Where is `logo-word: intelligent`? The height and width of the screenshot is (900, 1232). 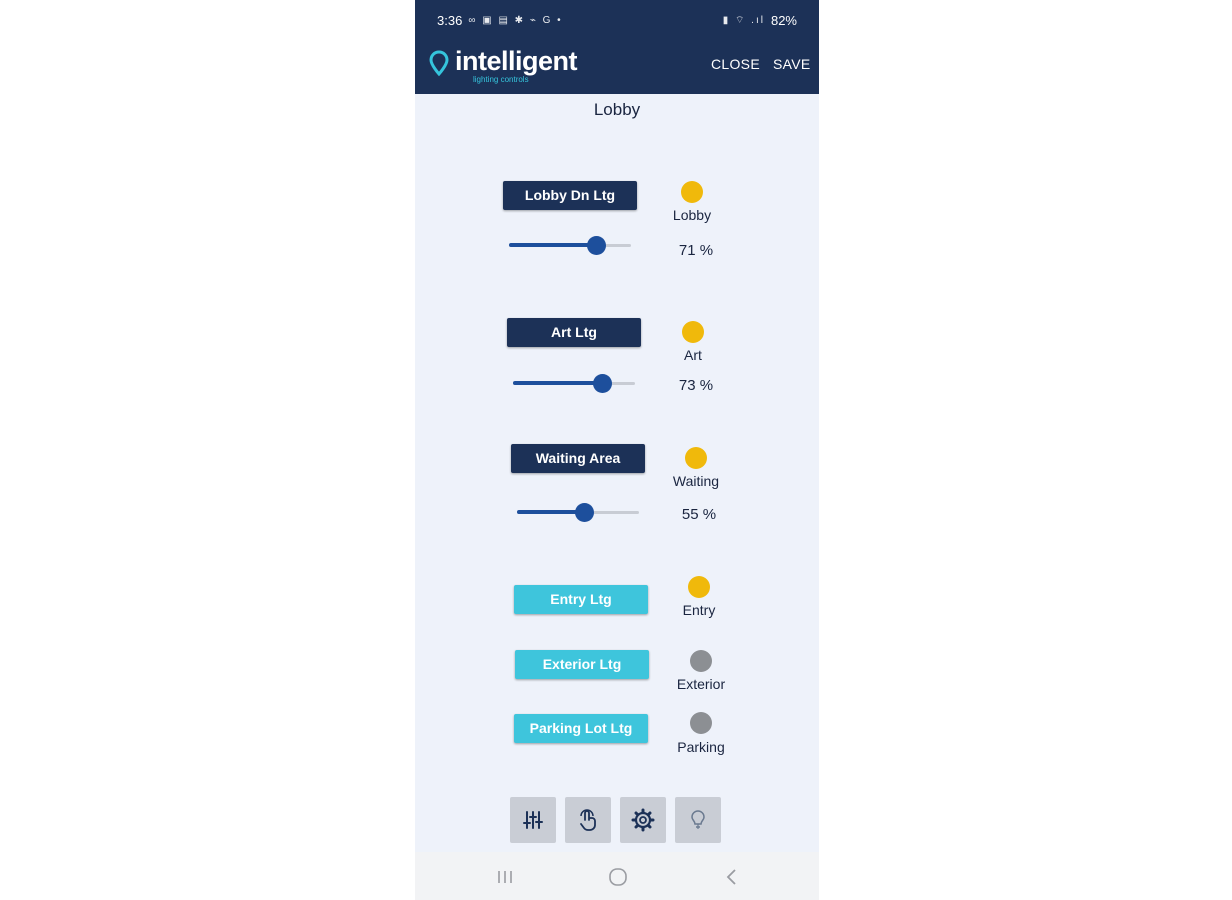
logo-word: intelligent is located at coordinates (516, 61).